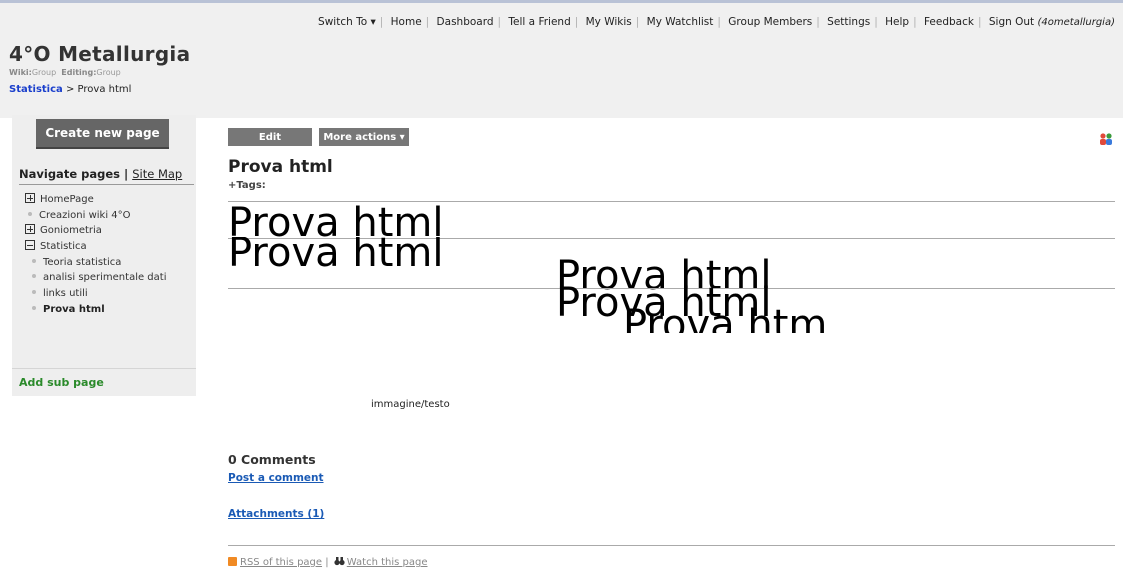 This screenshot has height=568, width=1123. I want to click on wiki-value: Group, so click(44, 72).